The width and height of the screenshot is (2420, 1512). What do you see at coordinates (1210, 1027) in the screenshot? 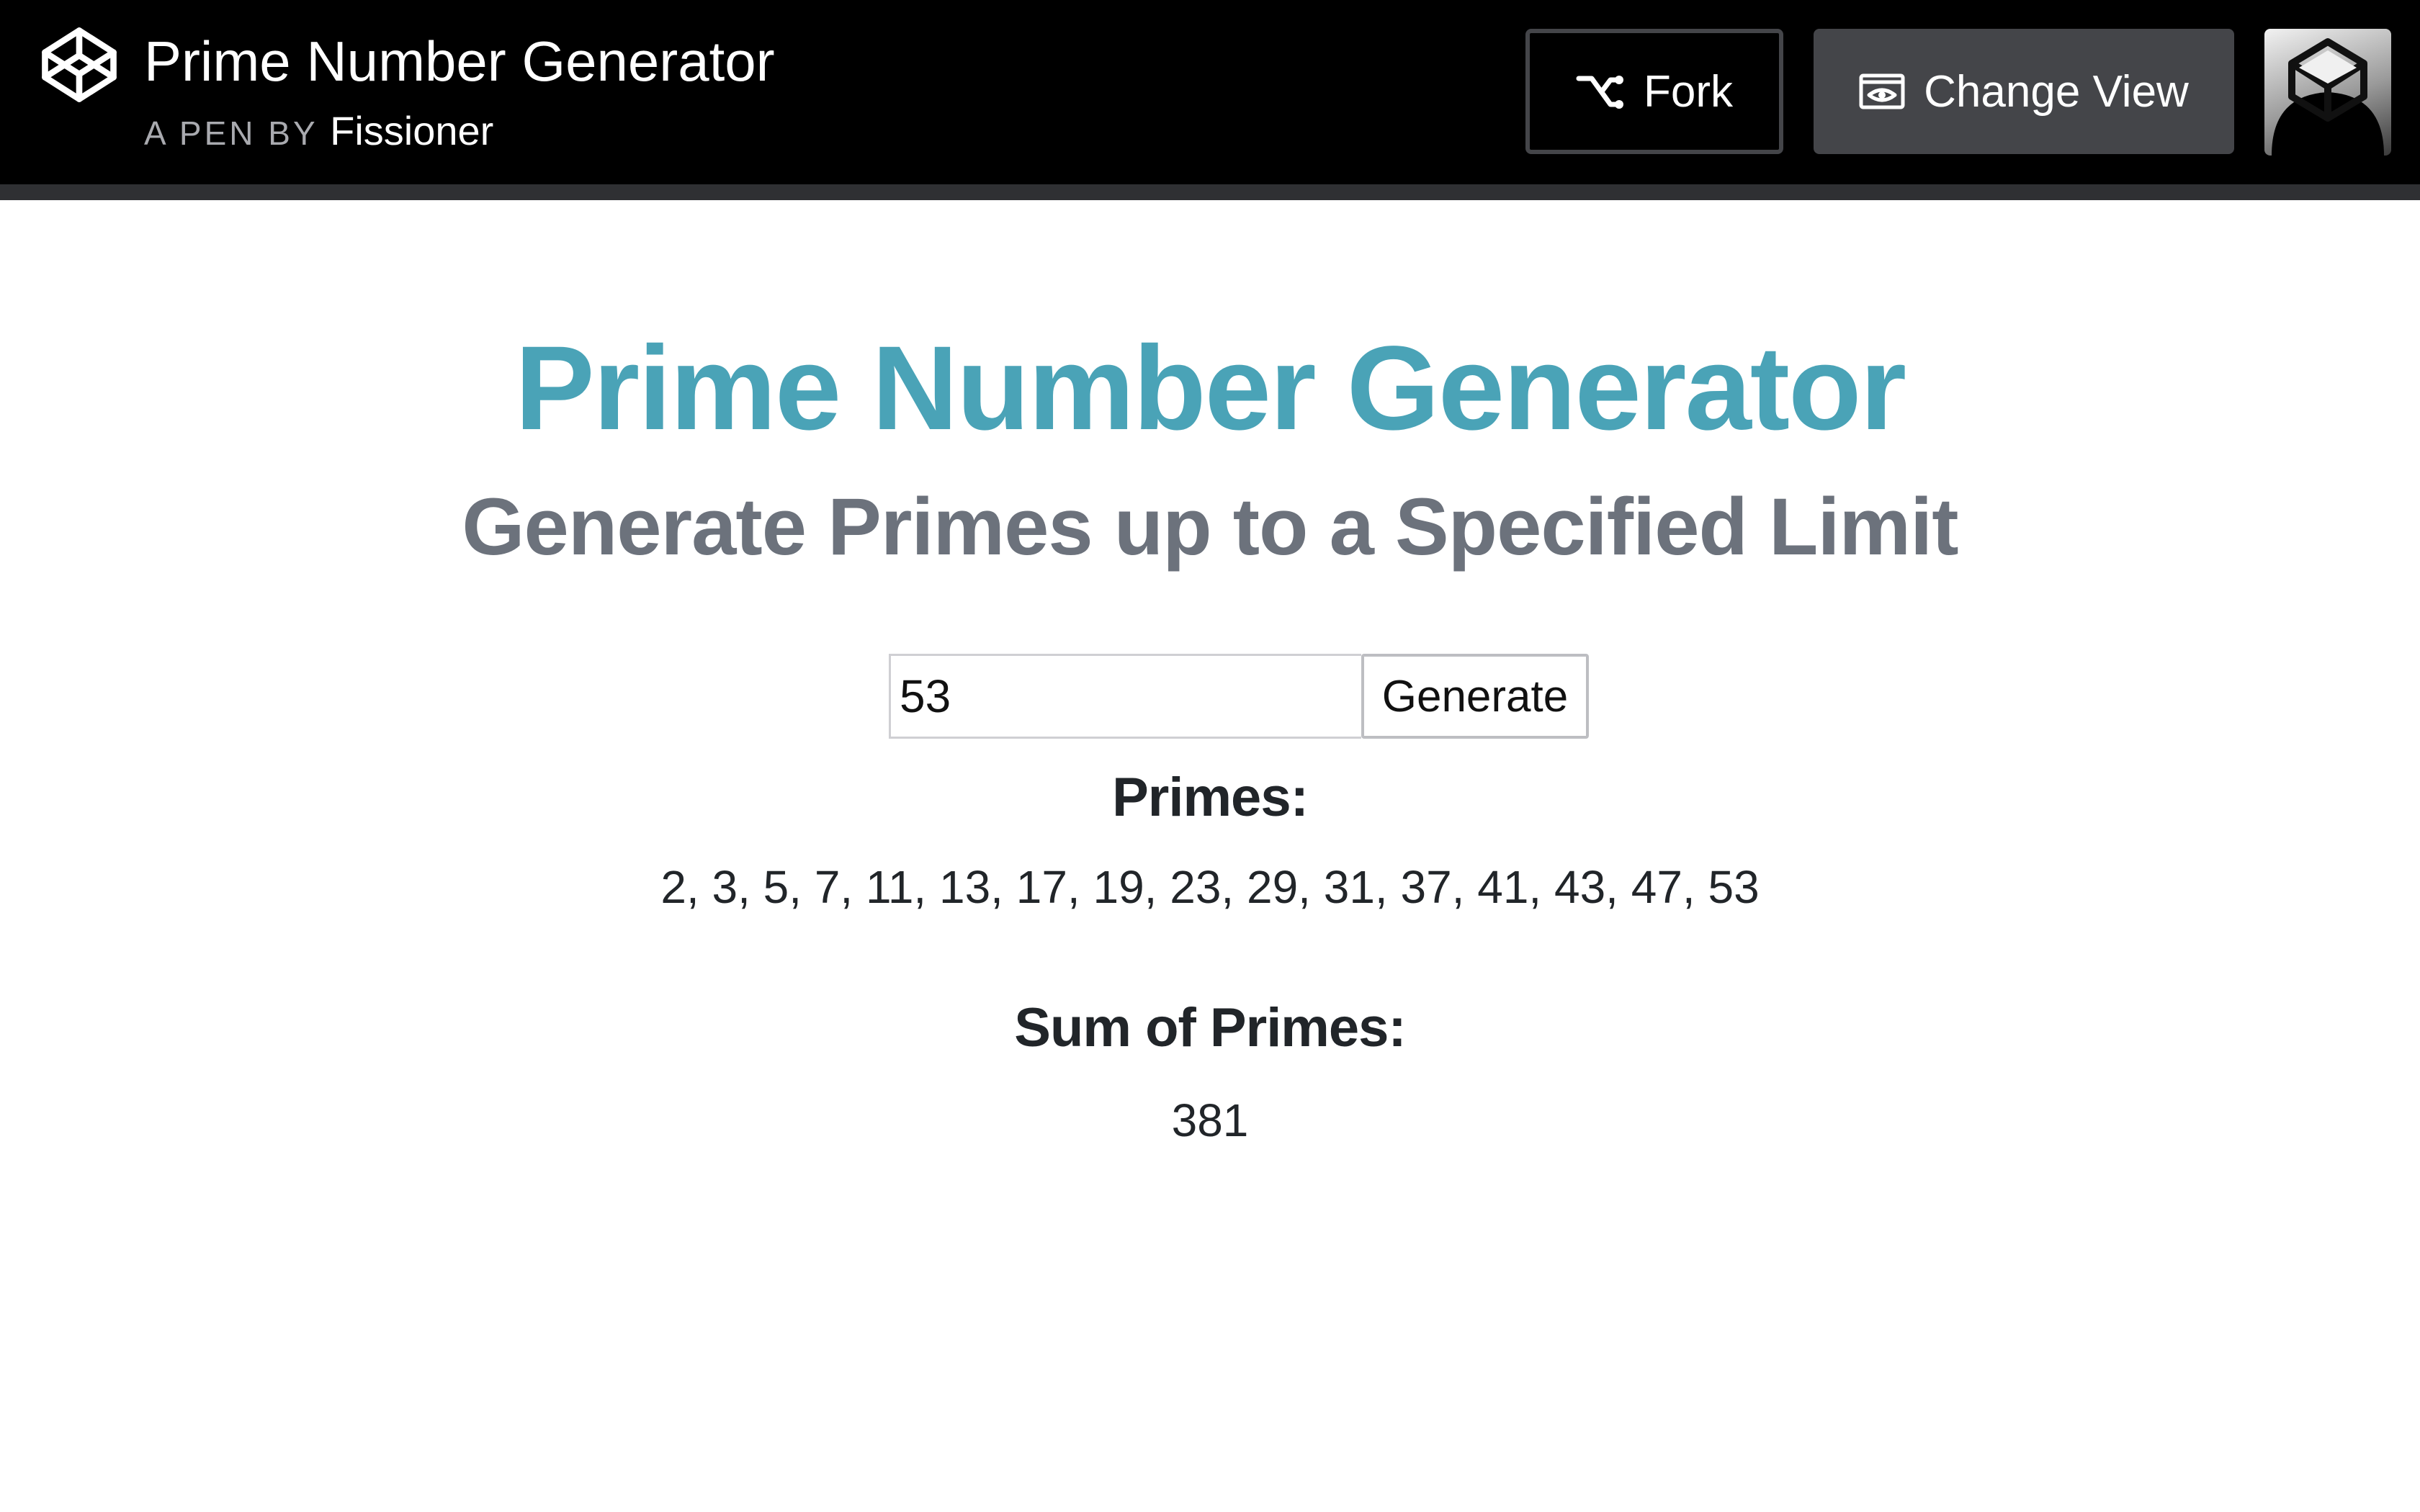
I see `sum-heading: Sum of Primes:` at bounding box center [1210, 1027].